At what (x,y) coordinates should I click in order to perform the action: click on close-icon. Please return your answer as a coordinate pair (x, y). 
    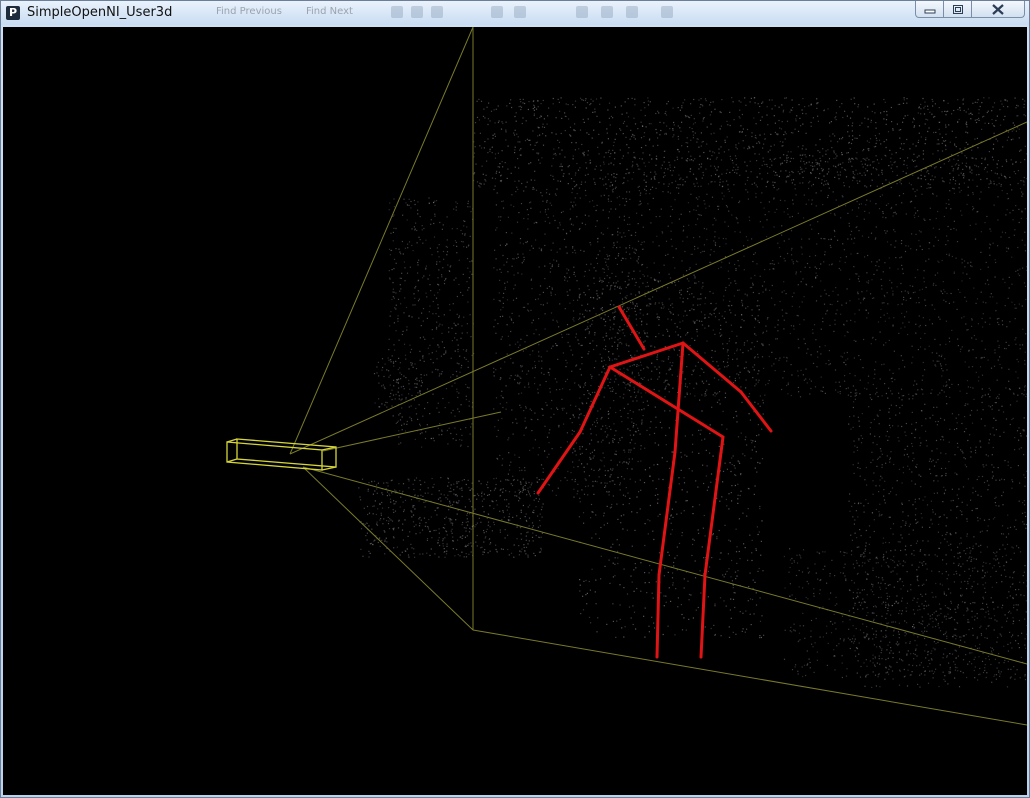
    Looking at the image, I should click on (998, 9).